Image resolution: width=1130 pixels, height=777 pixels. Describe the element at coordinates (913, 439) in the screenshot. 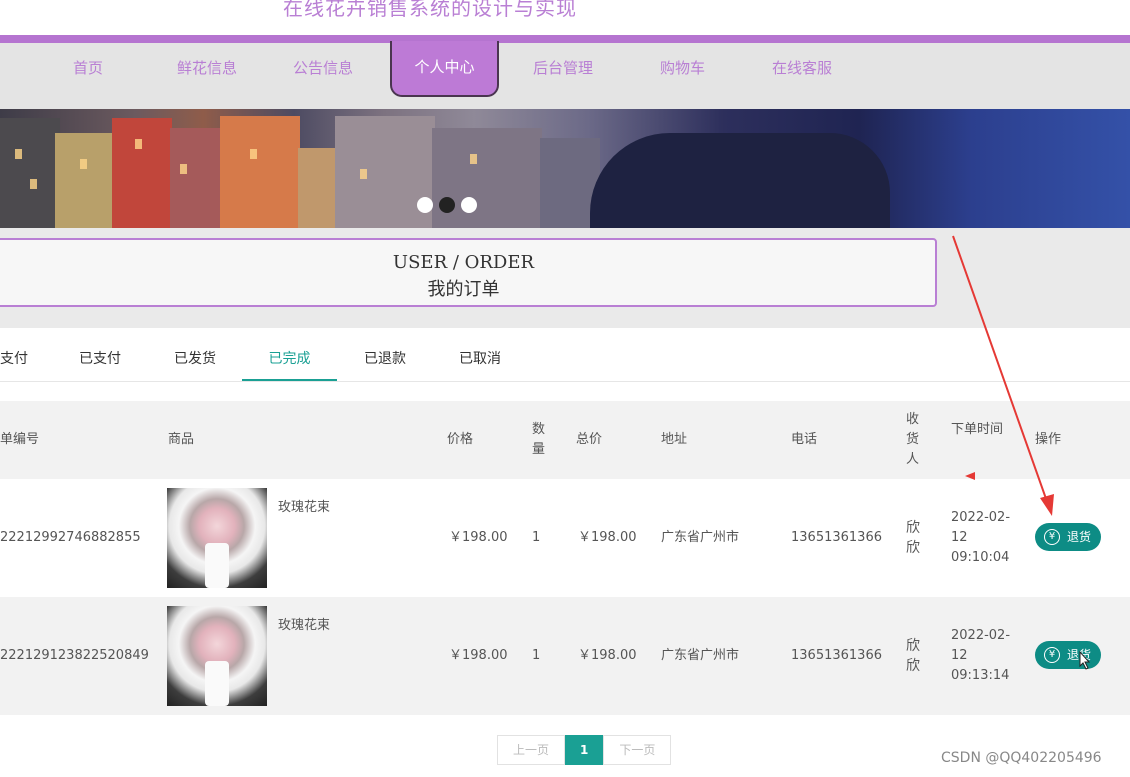

I see `th-receiver: 收货人` at that location.